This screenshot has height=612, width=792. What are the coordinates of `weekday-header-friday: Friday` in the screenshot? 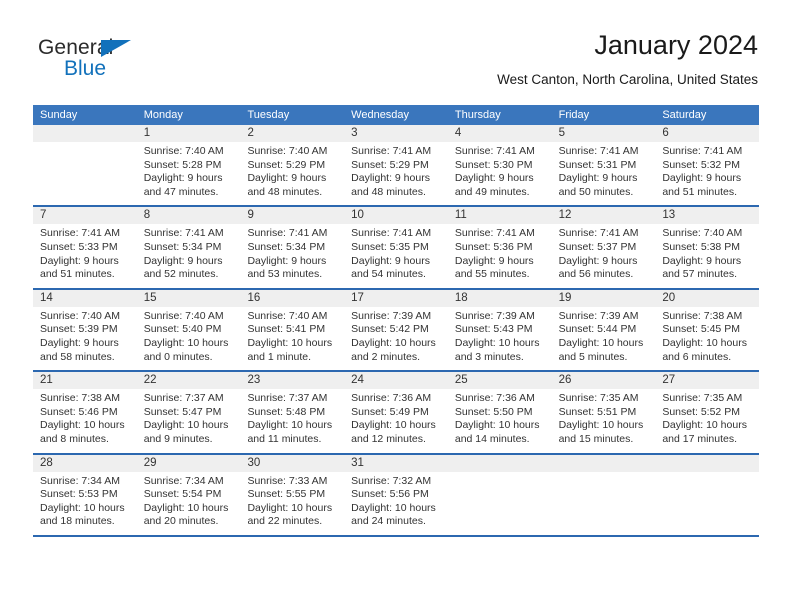 It's located at (574, 115).